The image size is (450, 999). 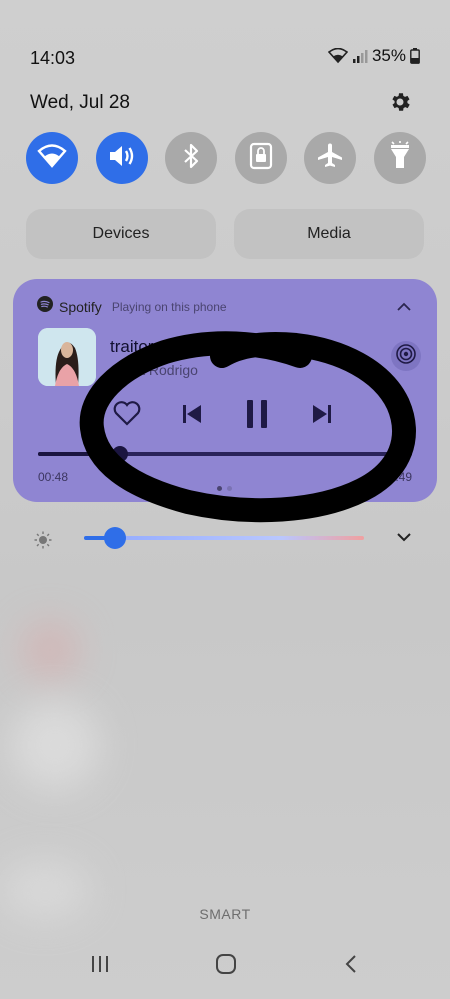 What do you see at coordinates (229, 488) in the screenshot?
I see `page-dot` at bounding box center [229, 488].